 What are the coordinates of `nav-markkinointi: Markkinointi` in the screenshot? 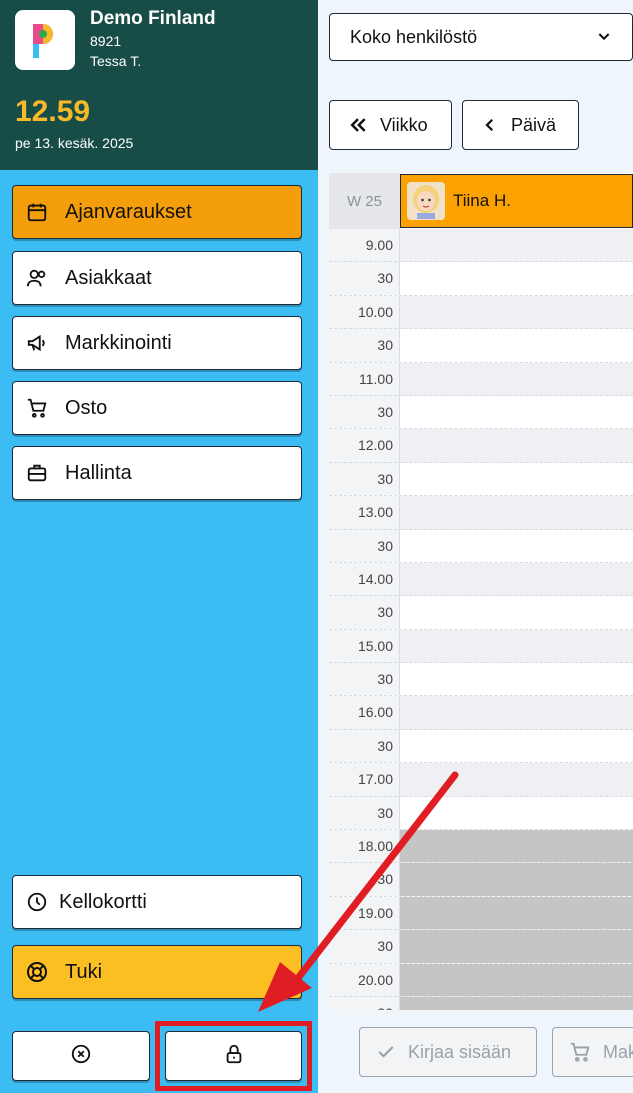 It's located at (157, 343).